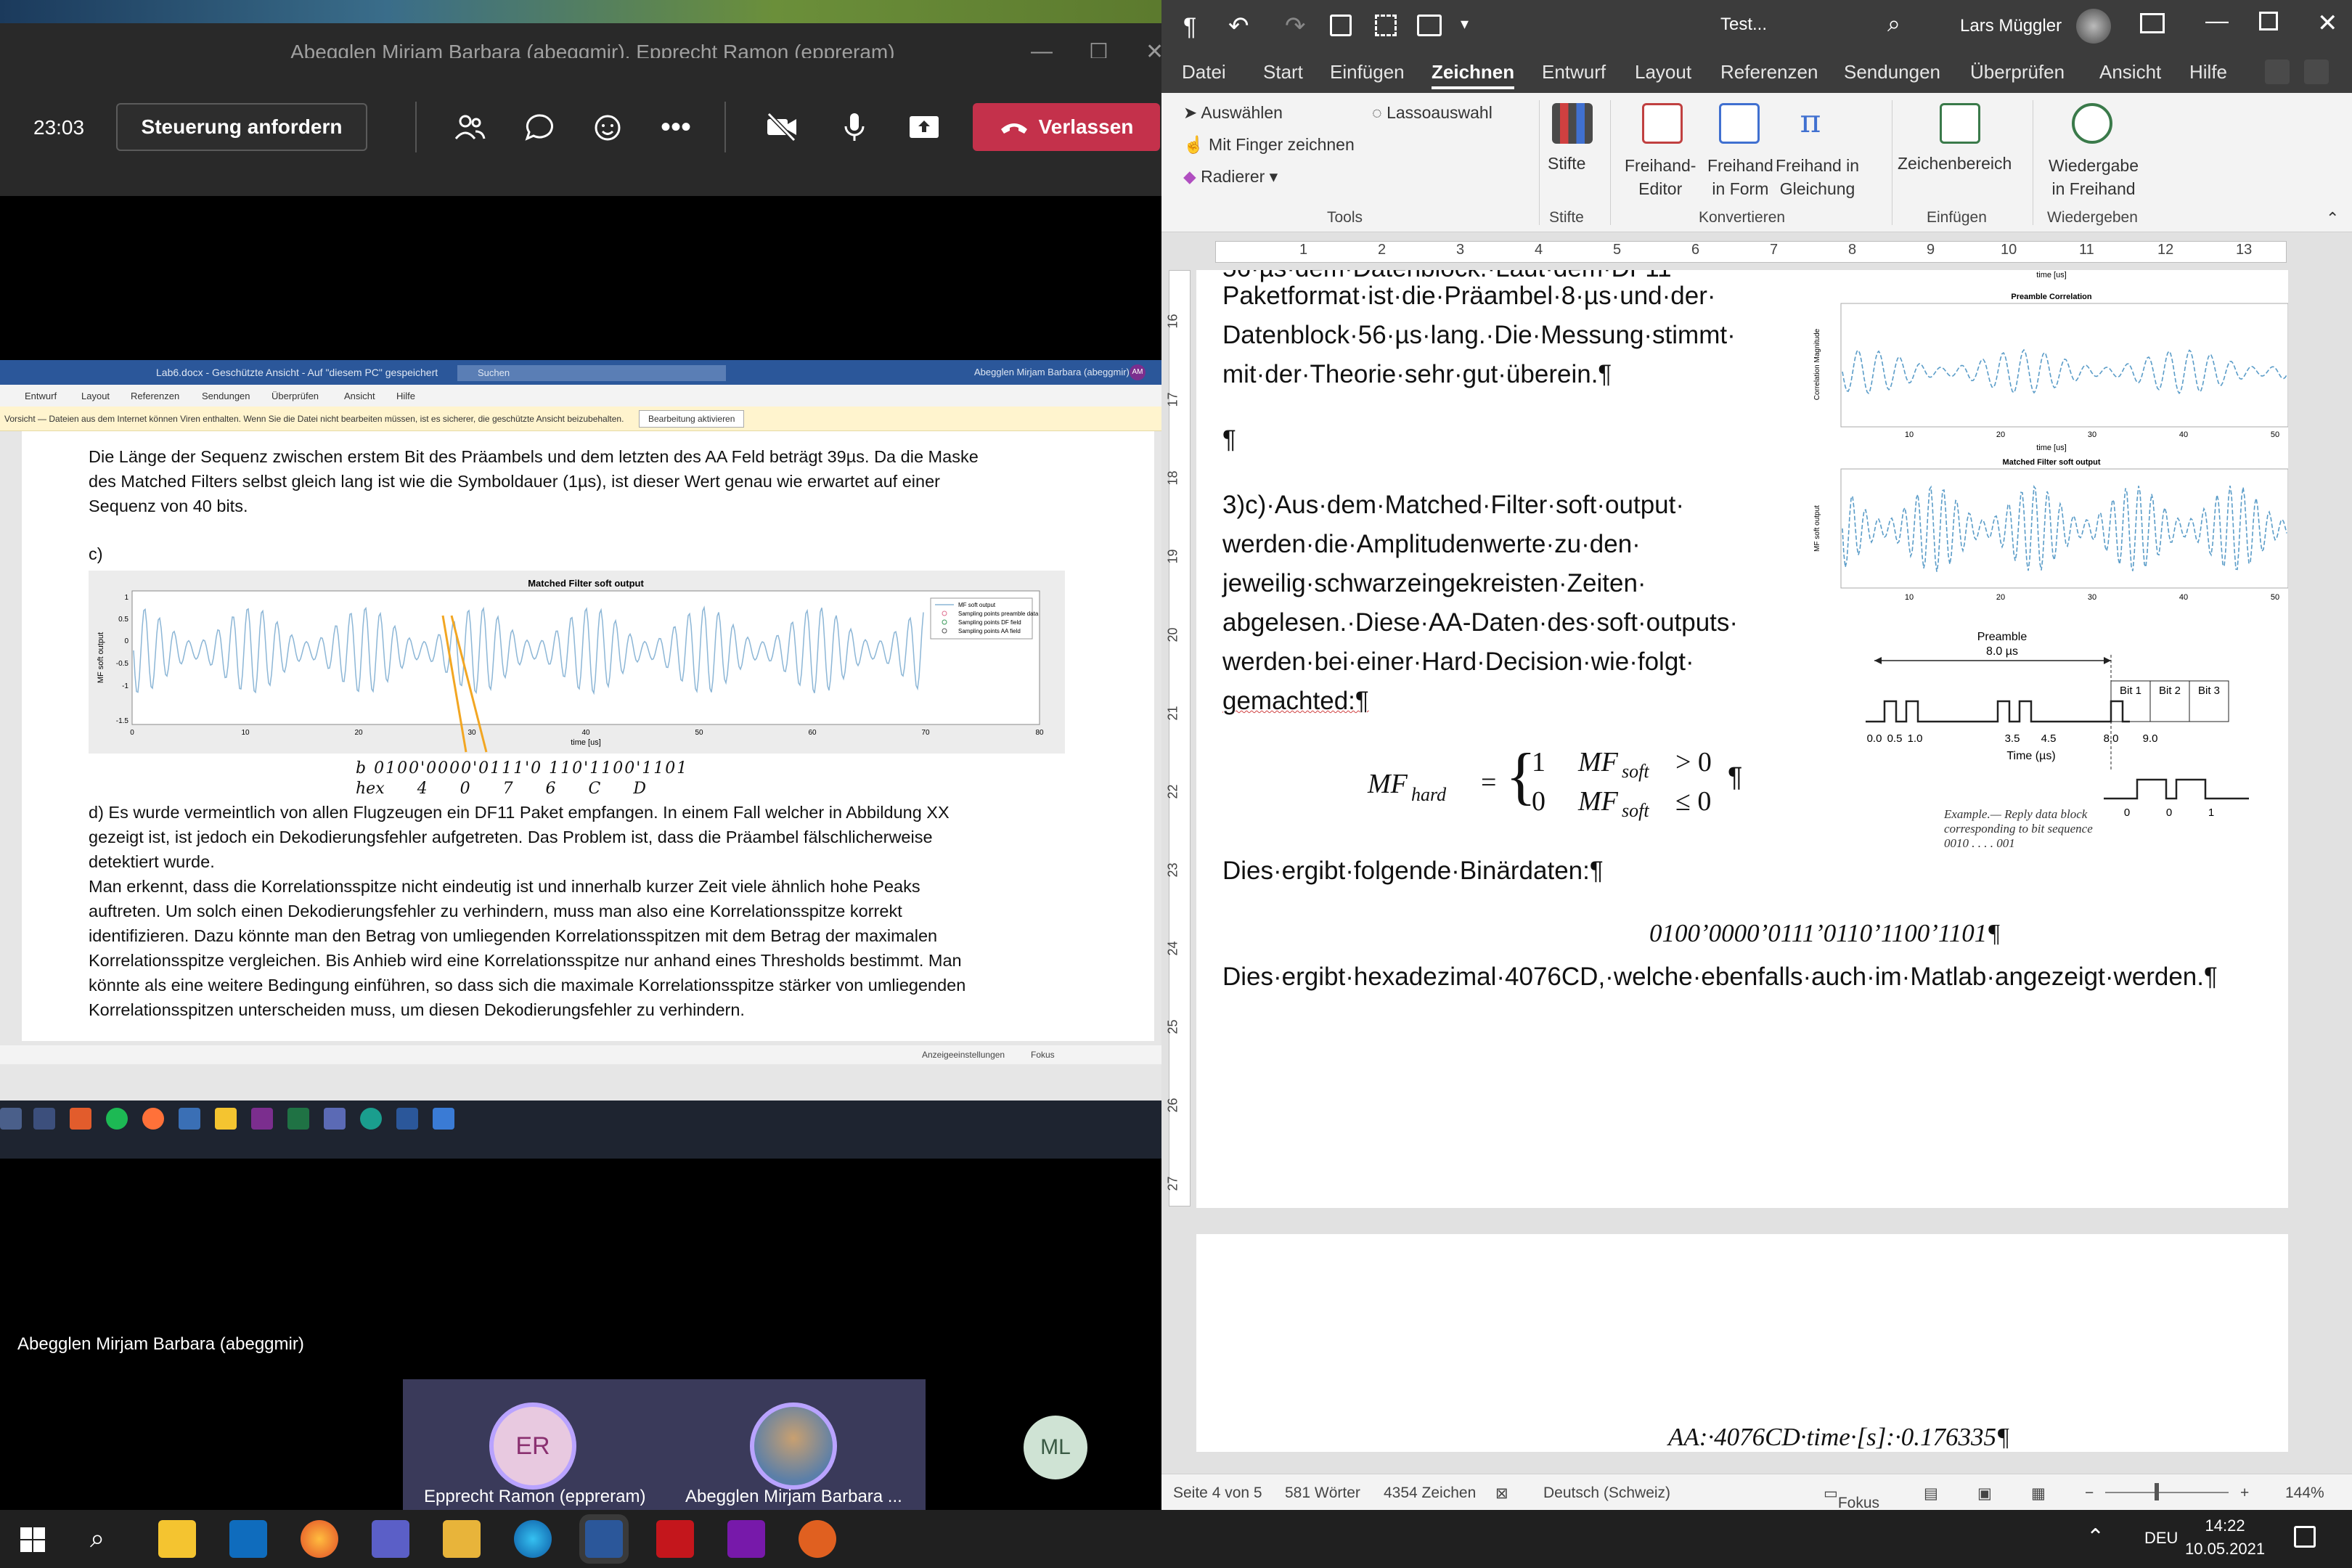  I want to click on mf-xtick: 40, so click(2183, 598).